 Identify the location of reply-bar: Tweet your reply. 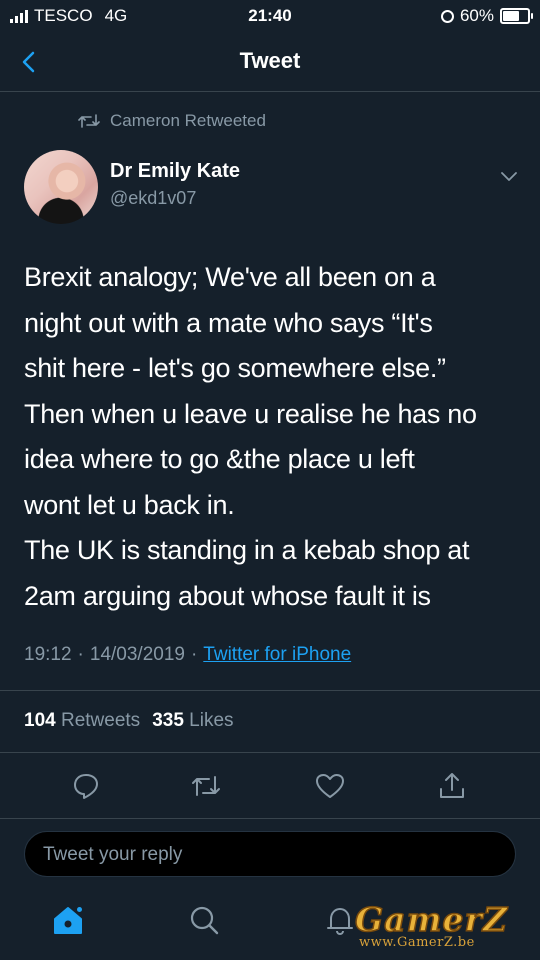
(270, 854).